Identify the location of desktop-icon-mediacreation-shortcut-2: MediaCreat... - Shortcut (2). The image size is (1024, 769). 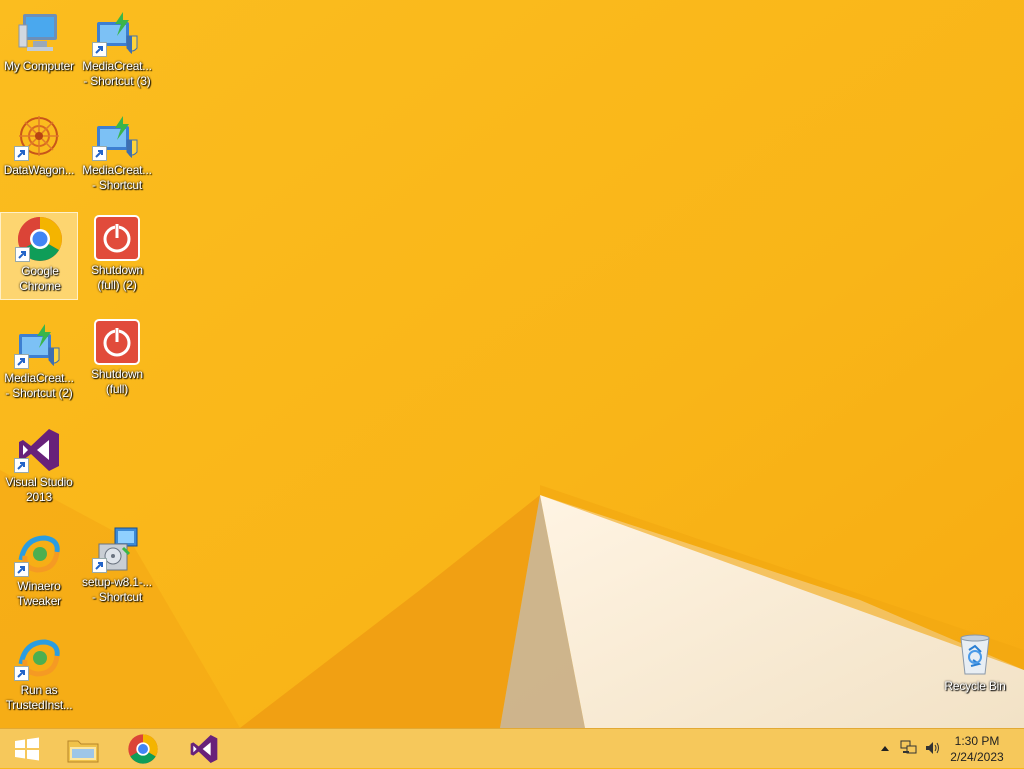
(39, 364).